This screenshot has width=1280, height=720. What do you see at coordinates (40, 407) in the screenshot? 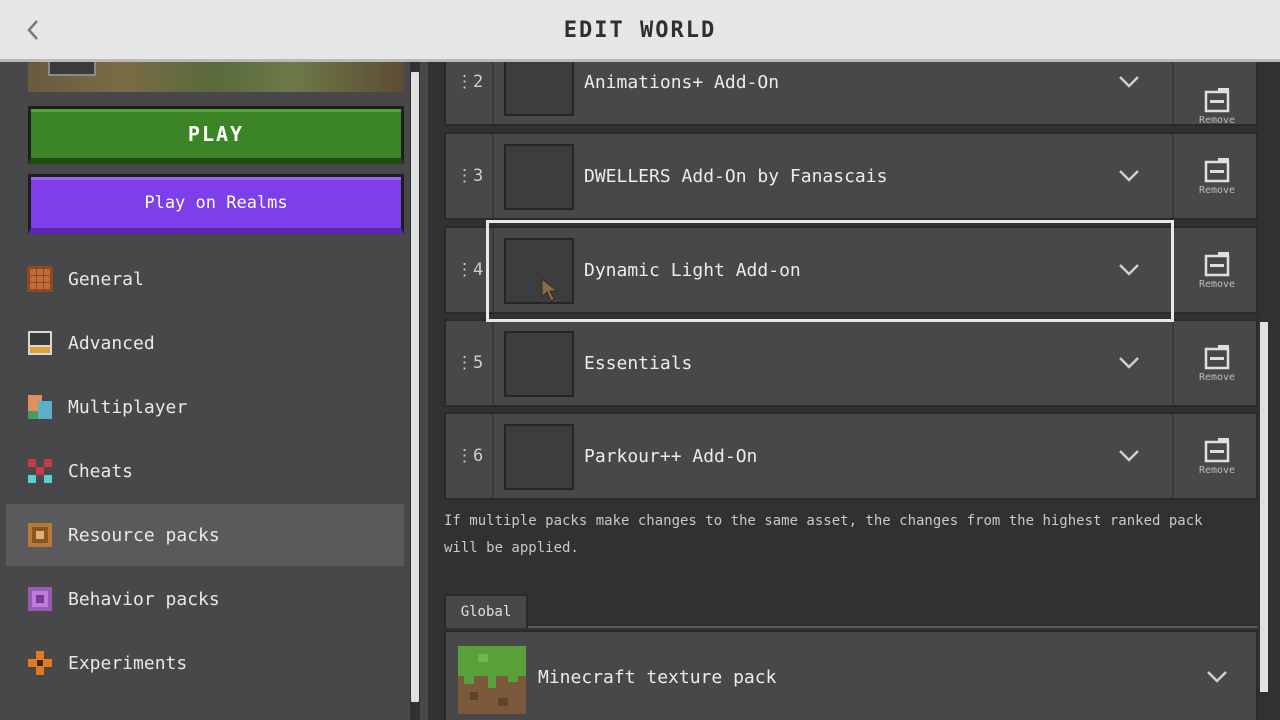
I see `multiplayer-icon` at bounding box center [40, 407].